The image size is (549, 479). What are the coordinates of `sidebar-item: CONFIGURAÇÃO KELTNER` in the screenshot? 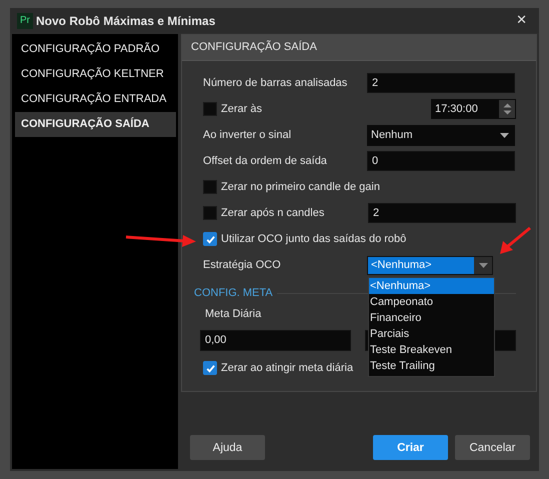 It's located at (95, 74).